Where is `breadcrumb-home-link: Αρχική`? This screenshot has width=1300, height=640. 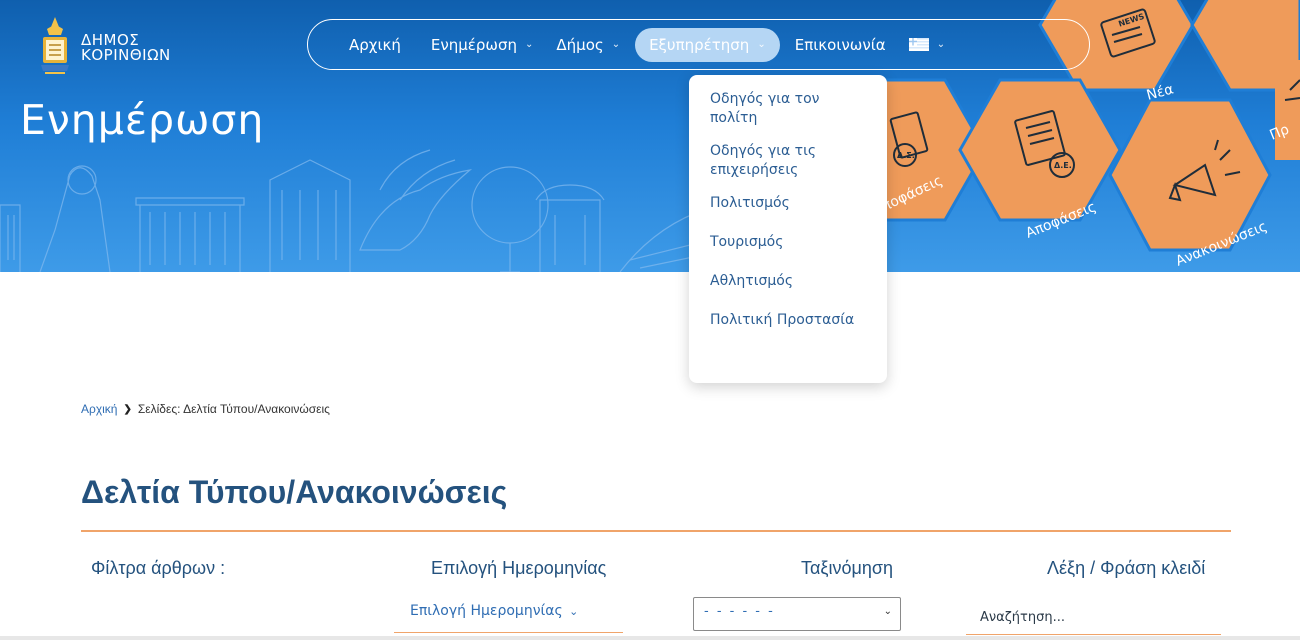
breadcrumb-home-link: Αρχική is located at coordinates (99, 409).